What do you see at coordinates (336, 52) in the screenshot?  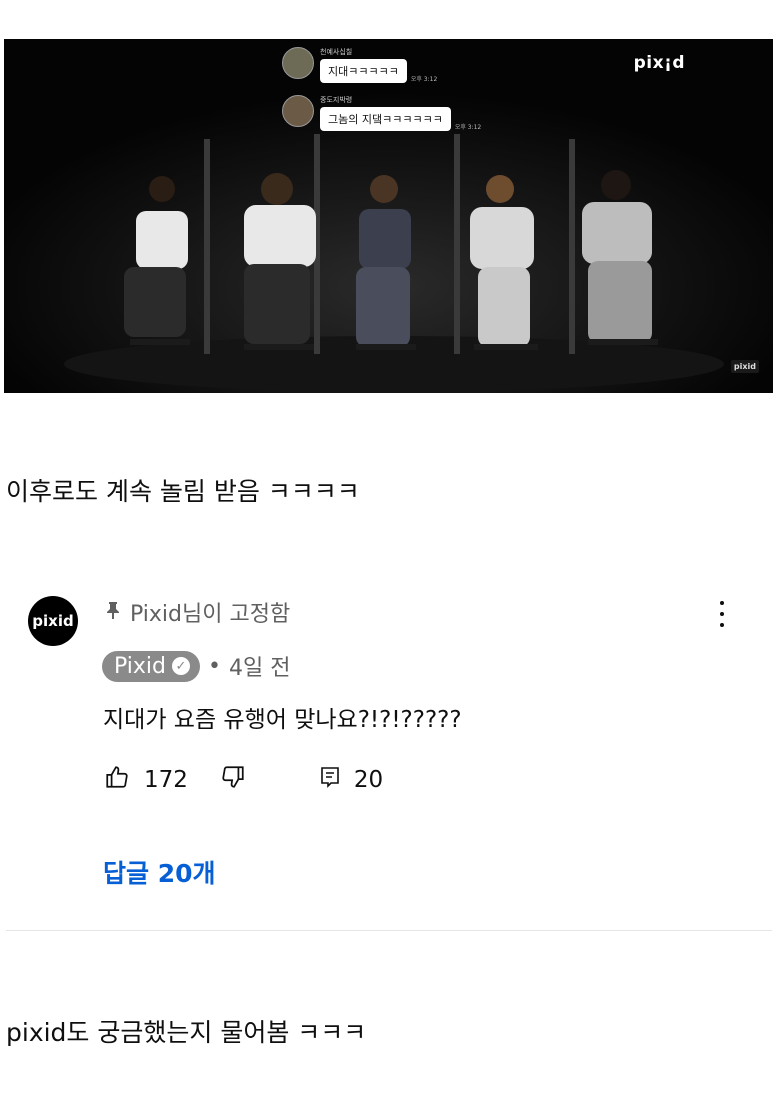 I see `chat-name: 천예사십칠` at bounding box center [336, 52].